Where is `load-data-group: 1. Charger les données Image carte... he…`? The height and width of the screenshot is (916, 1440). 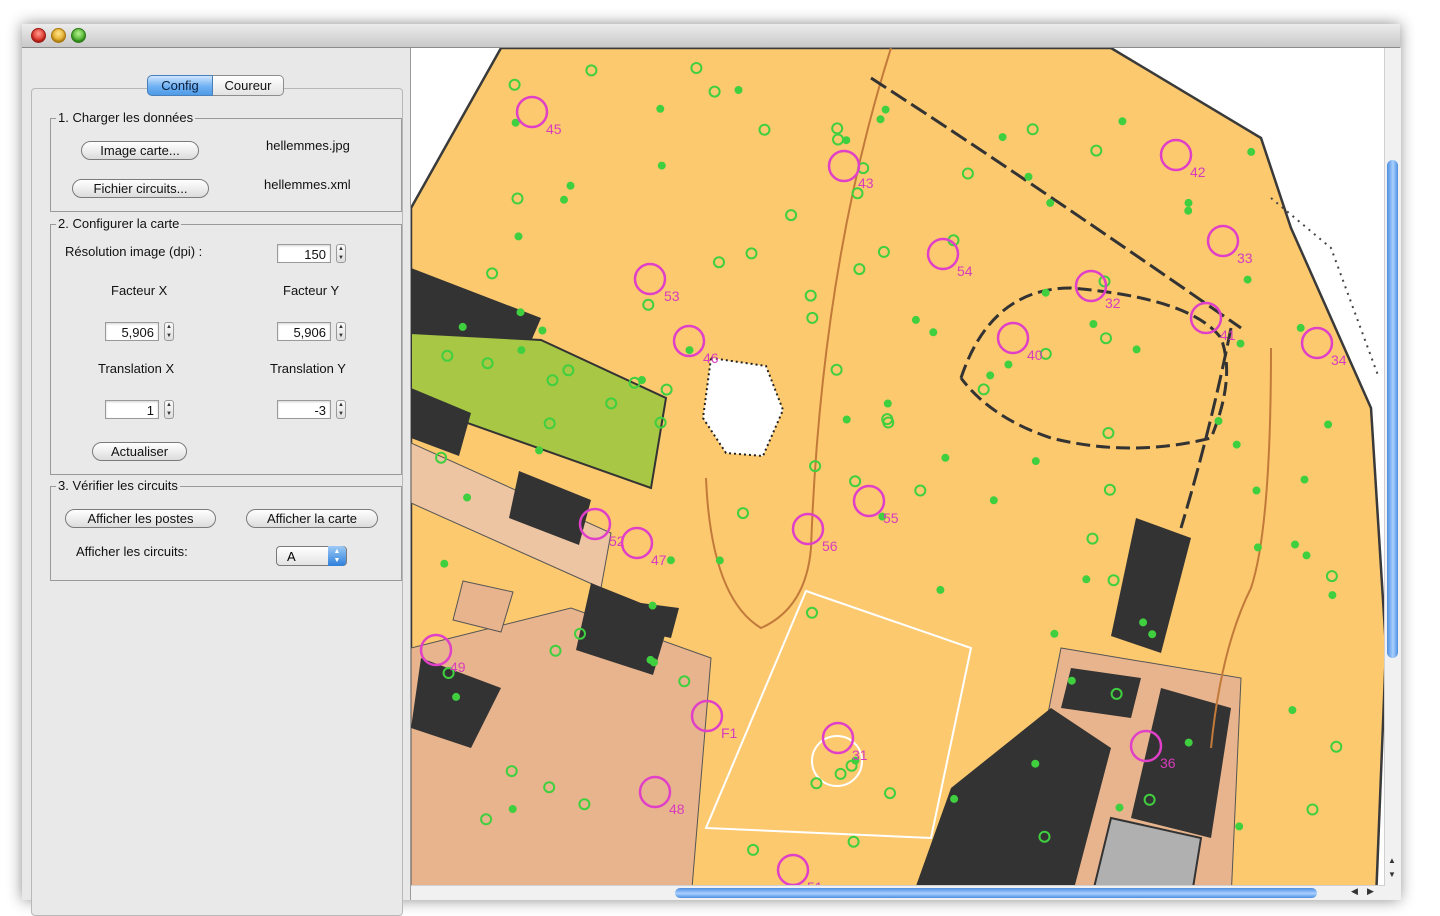 load-data-group: 1. Charger les données Image carte... he… is located at coordinates (226, 161).